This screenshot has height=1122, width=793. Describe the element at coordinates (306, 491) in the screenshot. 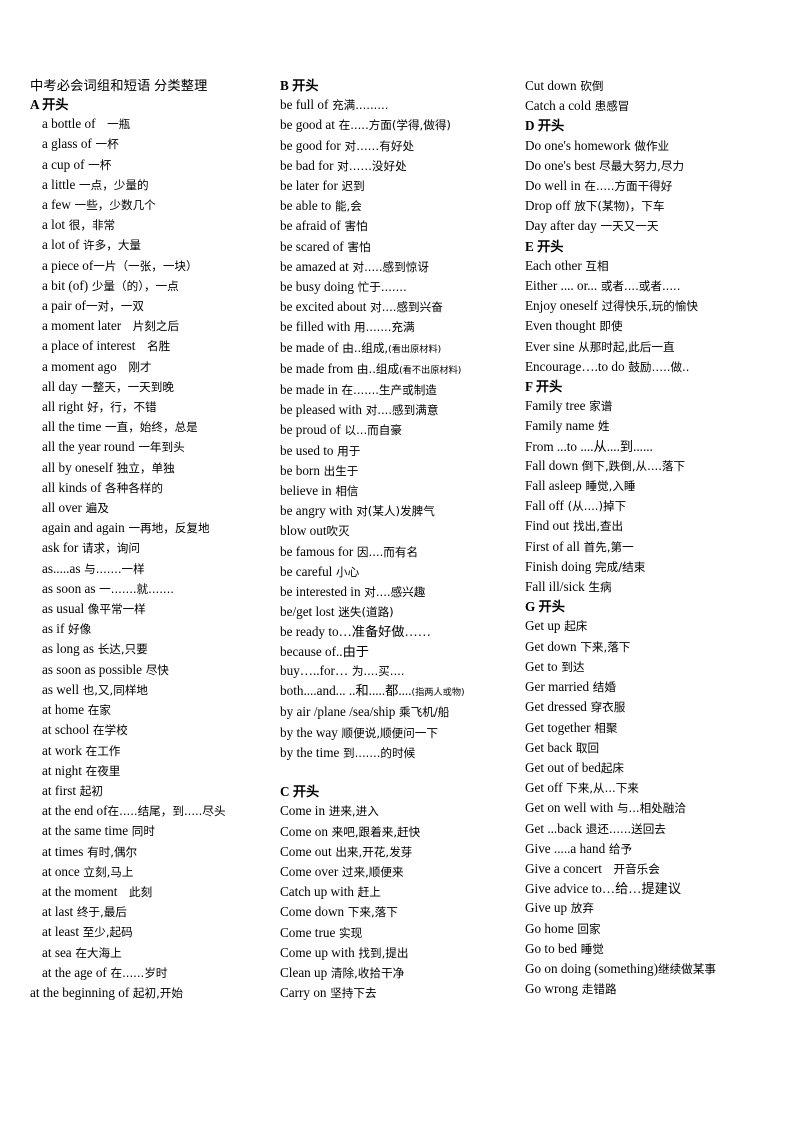

I see `phrase-english: believe in` at that location.